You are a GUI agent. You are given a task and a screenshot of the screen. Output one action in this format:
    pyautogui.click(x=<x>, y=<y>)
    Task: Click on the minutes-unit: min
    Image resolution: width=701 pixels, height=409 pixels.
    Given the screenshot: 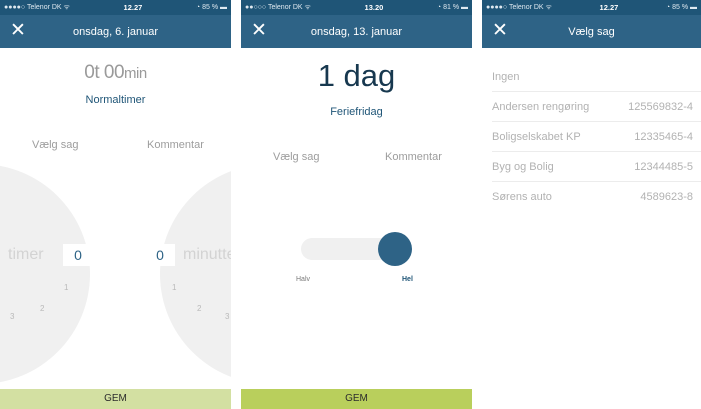 What is the action you would take?
    pyautogui.click(x=135, y=73)
    